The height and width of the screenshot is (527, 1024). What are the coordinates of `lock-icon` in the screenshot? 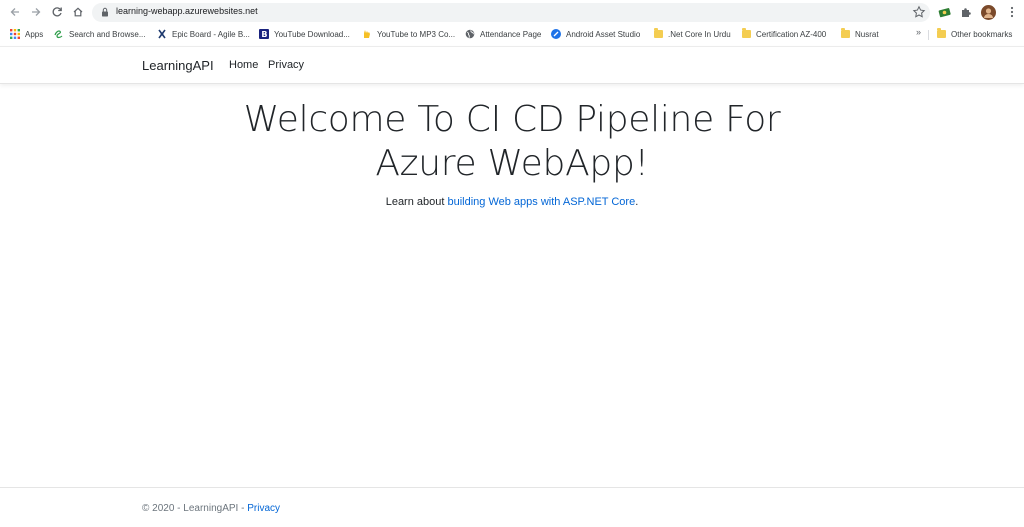 It's located at (105, 12).